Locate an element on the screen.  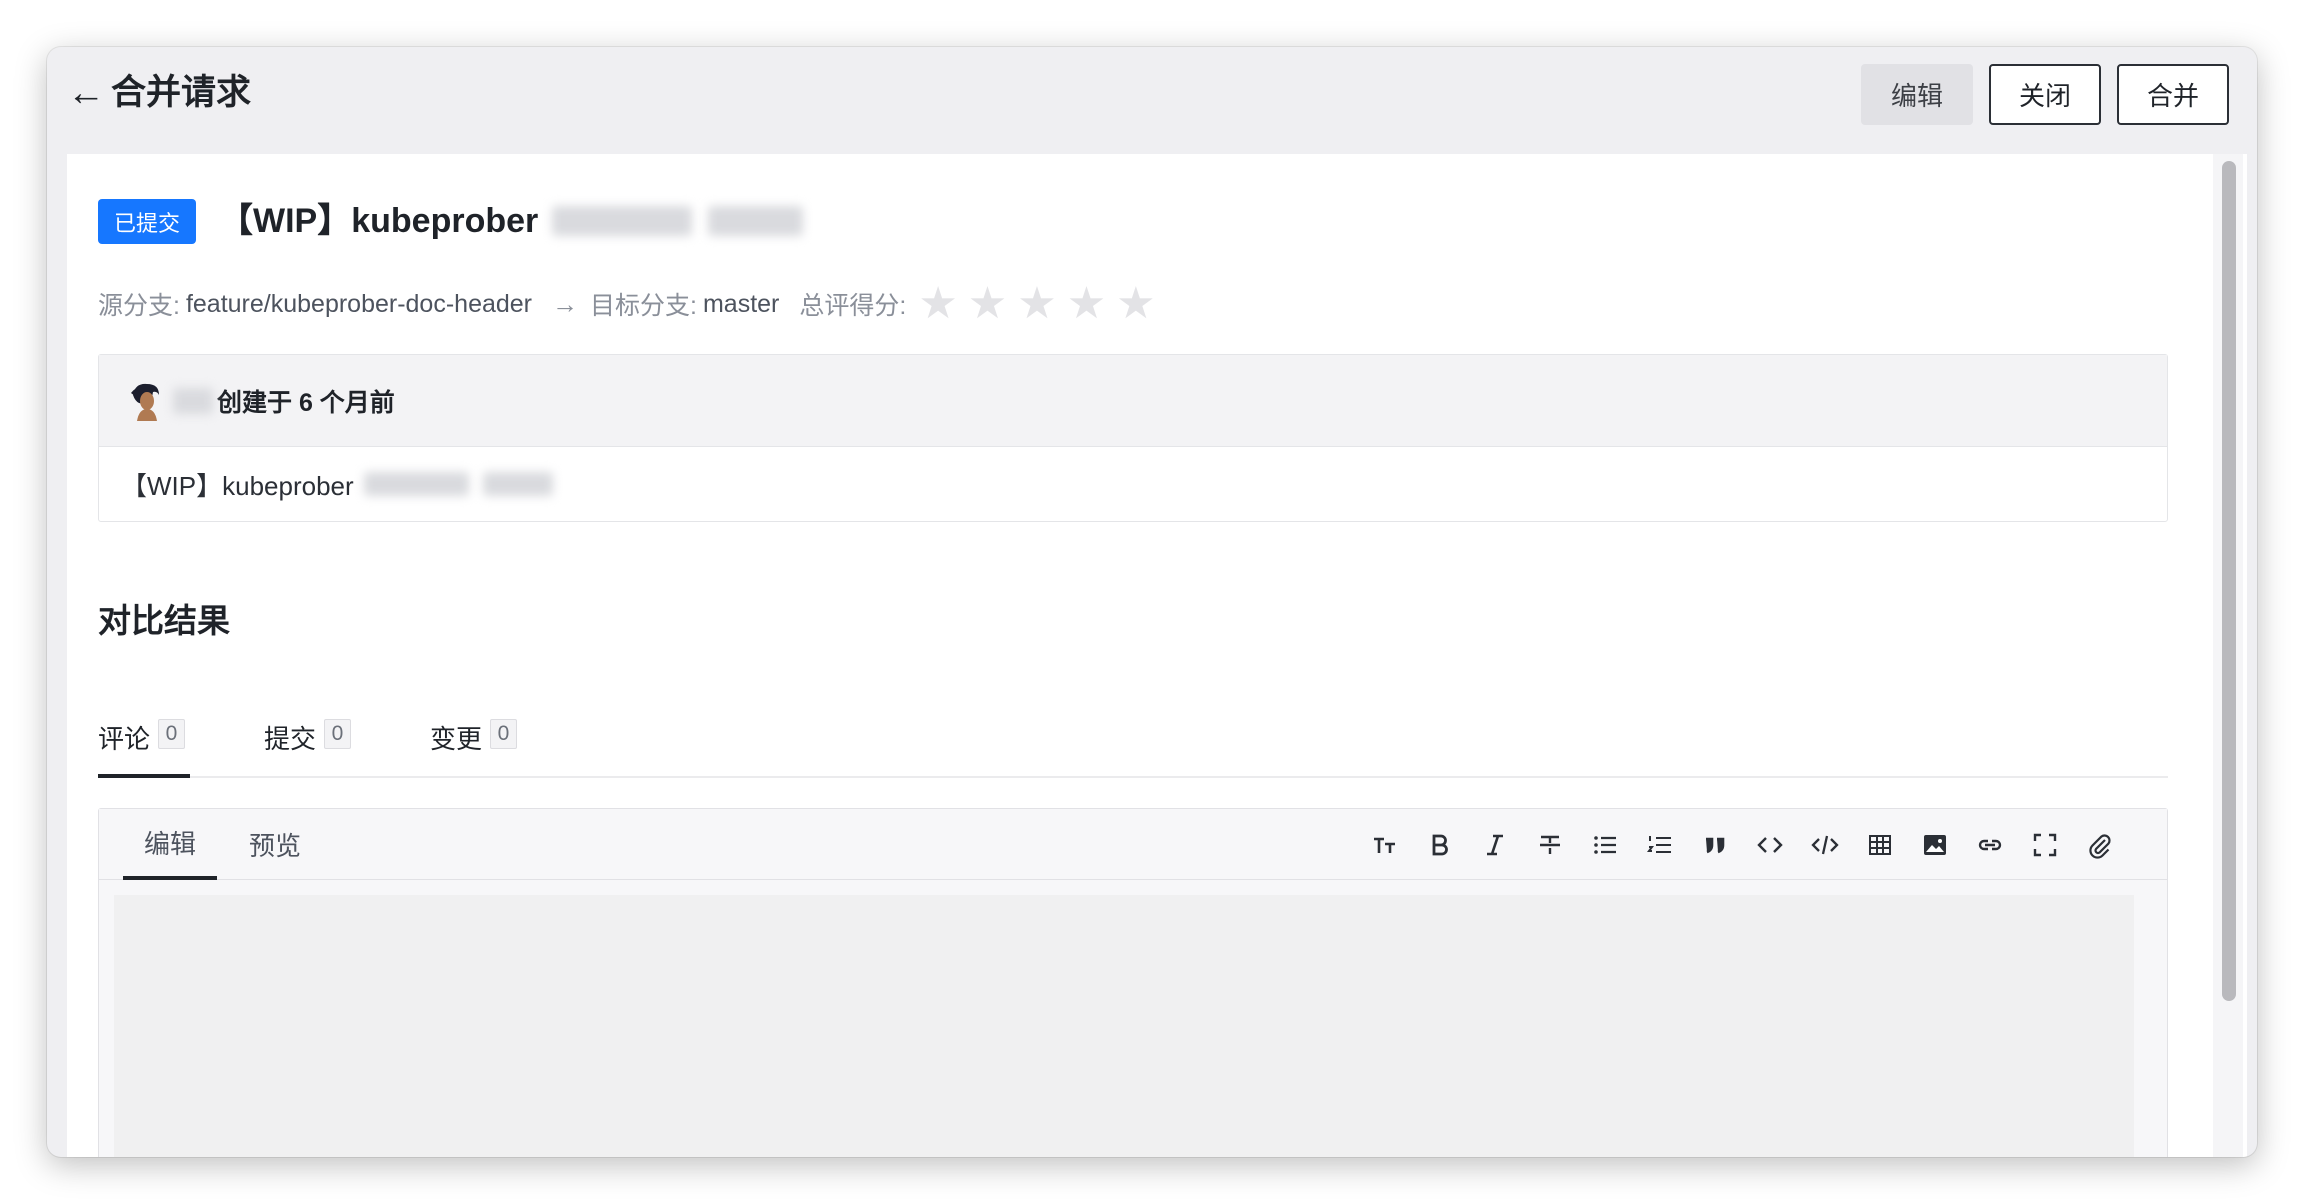
compare-section-title: 对比结果 is located at coordinates (164, 620).